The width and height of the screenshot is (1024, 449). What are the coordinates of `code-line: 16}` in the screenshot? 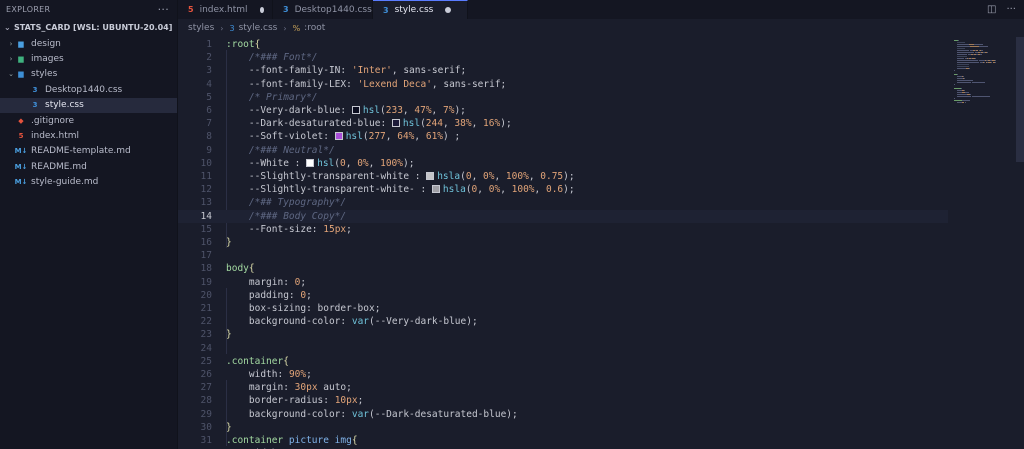 It's located at (563, 242).